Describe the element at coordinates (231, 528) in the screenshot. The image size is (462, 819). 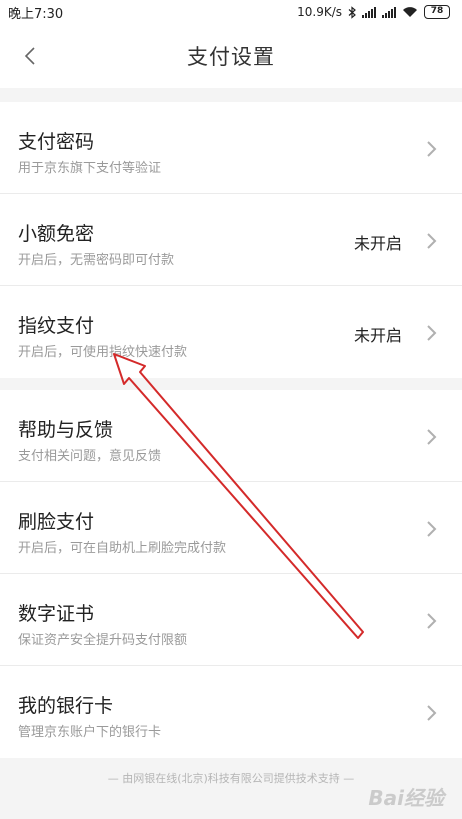
I see `settings-row-face-pay: 刷脸支付 开启后，可在自助机上刷脸完成付款` at that location.